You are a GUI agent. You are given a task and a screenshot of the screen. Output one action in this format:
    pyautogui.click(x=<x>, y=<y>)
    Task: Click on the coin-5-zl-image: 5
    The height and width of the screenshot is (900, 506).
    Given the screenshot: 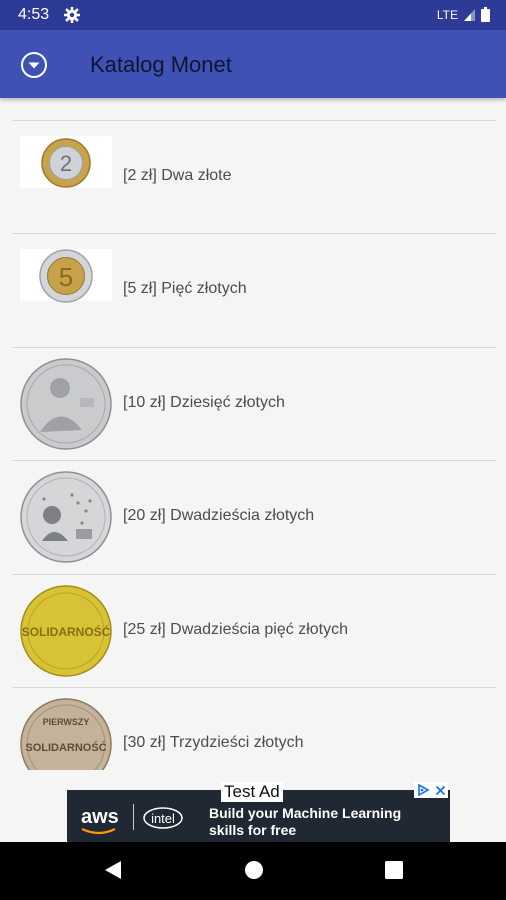 What is the action you would take?
    pyautogui.click(x=66, y=276)
    